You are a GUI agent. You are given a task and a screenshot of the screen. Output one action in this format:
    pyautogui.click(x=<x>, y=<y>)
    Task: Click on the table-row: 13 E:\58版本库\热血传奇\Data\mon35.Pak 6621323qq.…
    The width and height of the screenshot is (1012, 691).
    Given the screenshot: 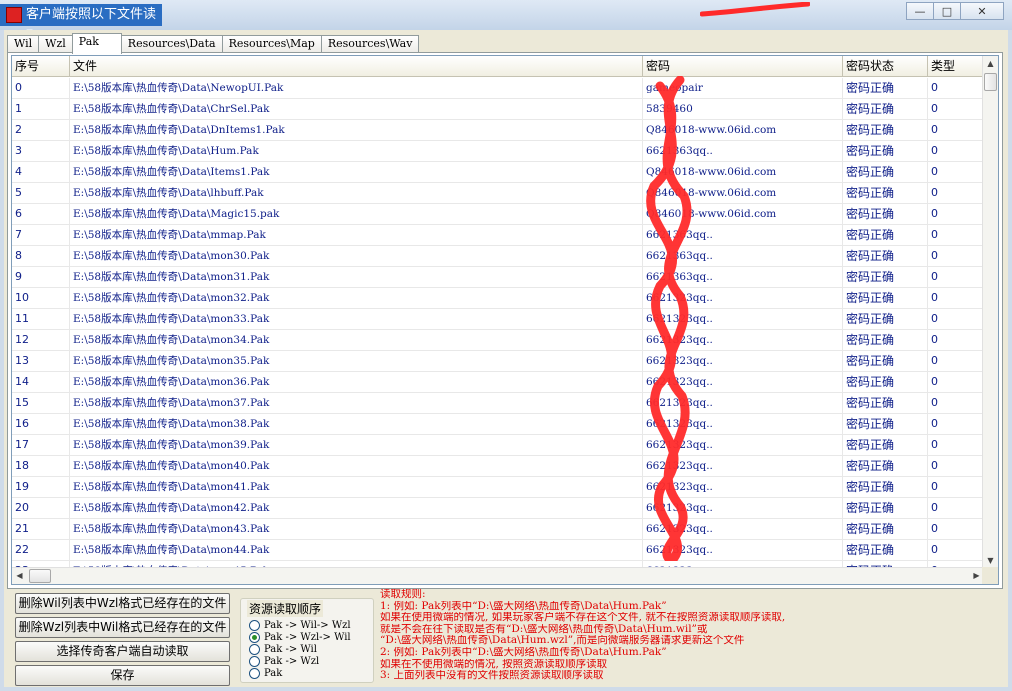 What is the action you would take?
    pyautogui.click(x=498, y=361)
    